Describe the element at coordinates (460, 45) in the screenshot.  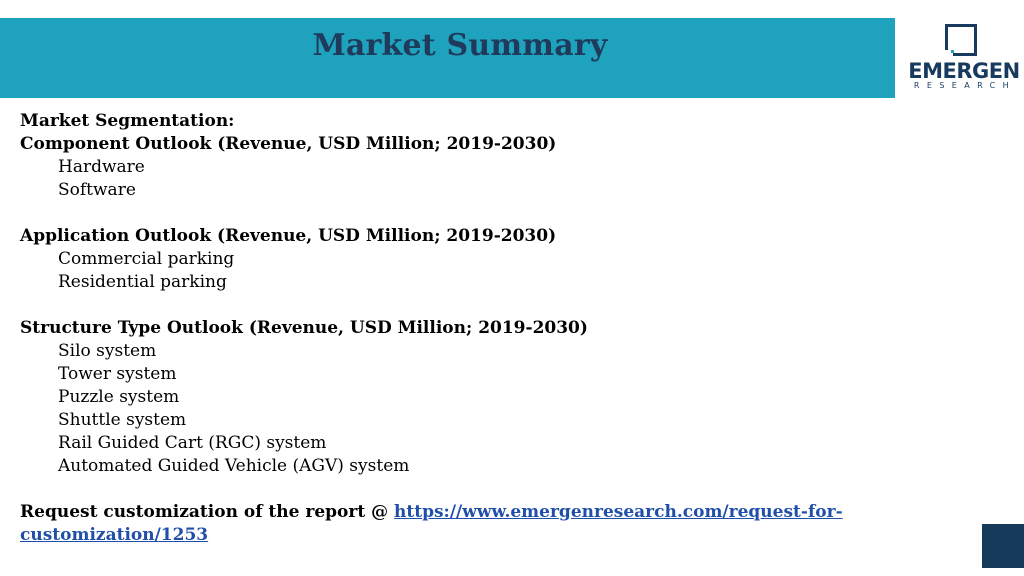
I see `page-title: Market Summary` at that location.